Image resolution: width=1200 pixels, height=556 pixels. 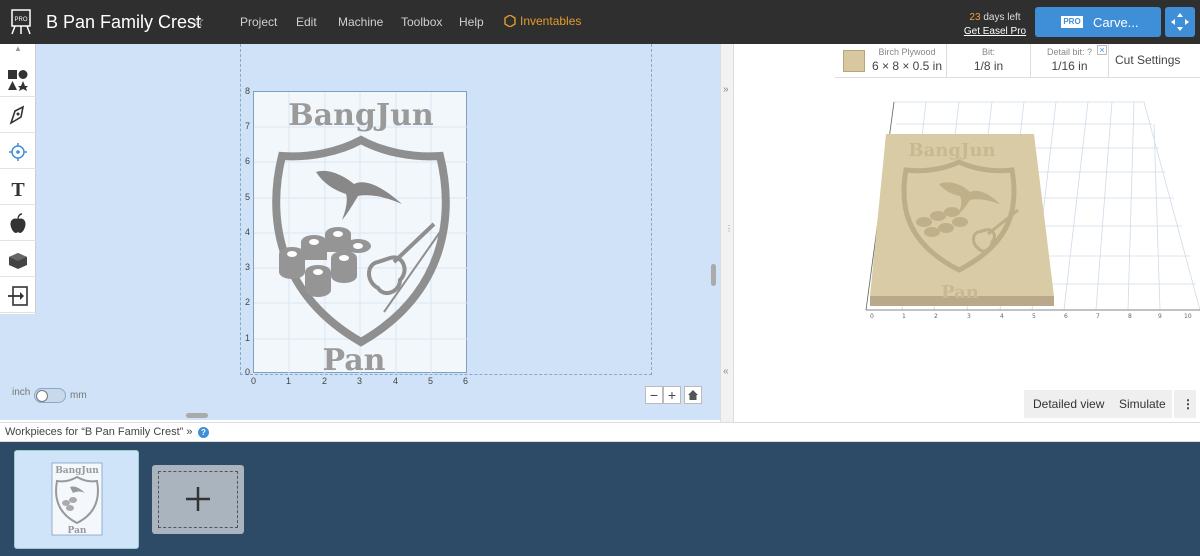 I want to click on preview-x-tick: 4, so click(x=1002, y=316).